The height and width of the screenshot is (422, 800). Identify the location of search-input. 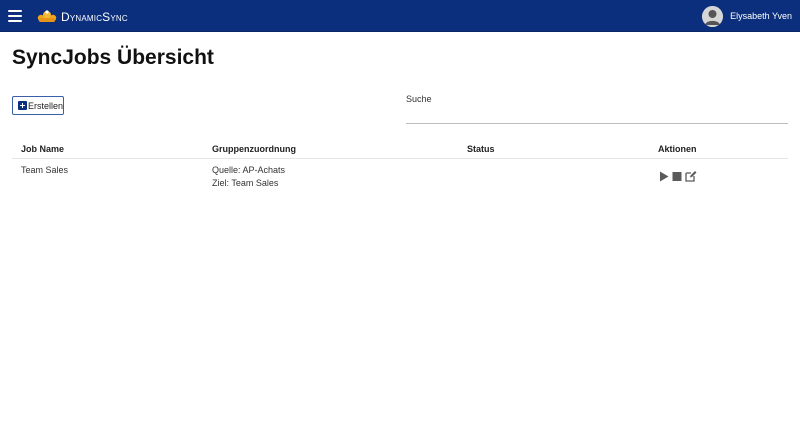
(597, 115).